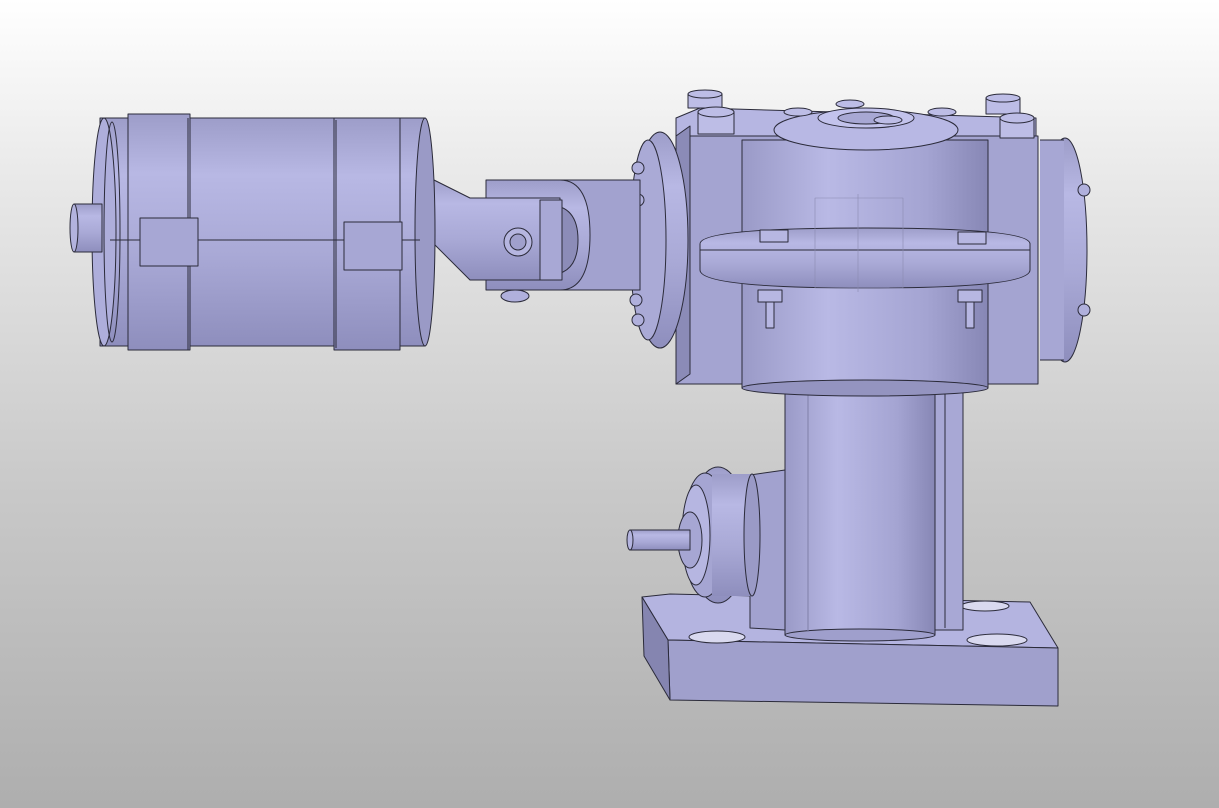 The width and height of the screenshot is (1219, 808). I want to click on column, so click(856, 513).